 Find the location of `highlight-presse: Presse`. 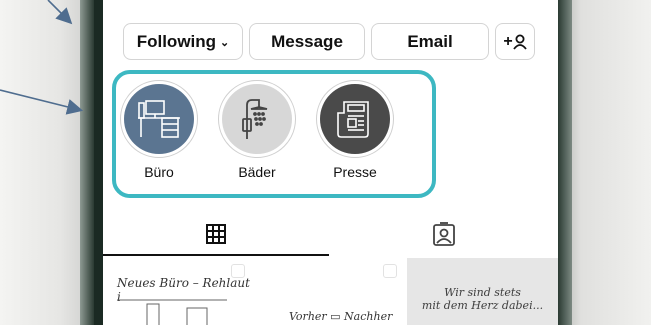

highlight-presse: Presse is located at coordinates (355, 130).